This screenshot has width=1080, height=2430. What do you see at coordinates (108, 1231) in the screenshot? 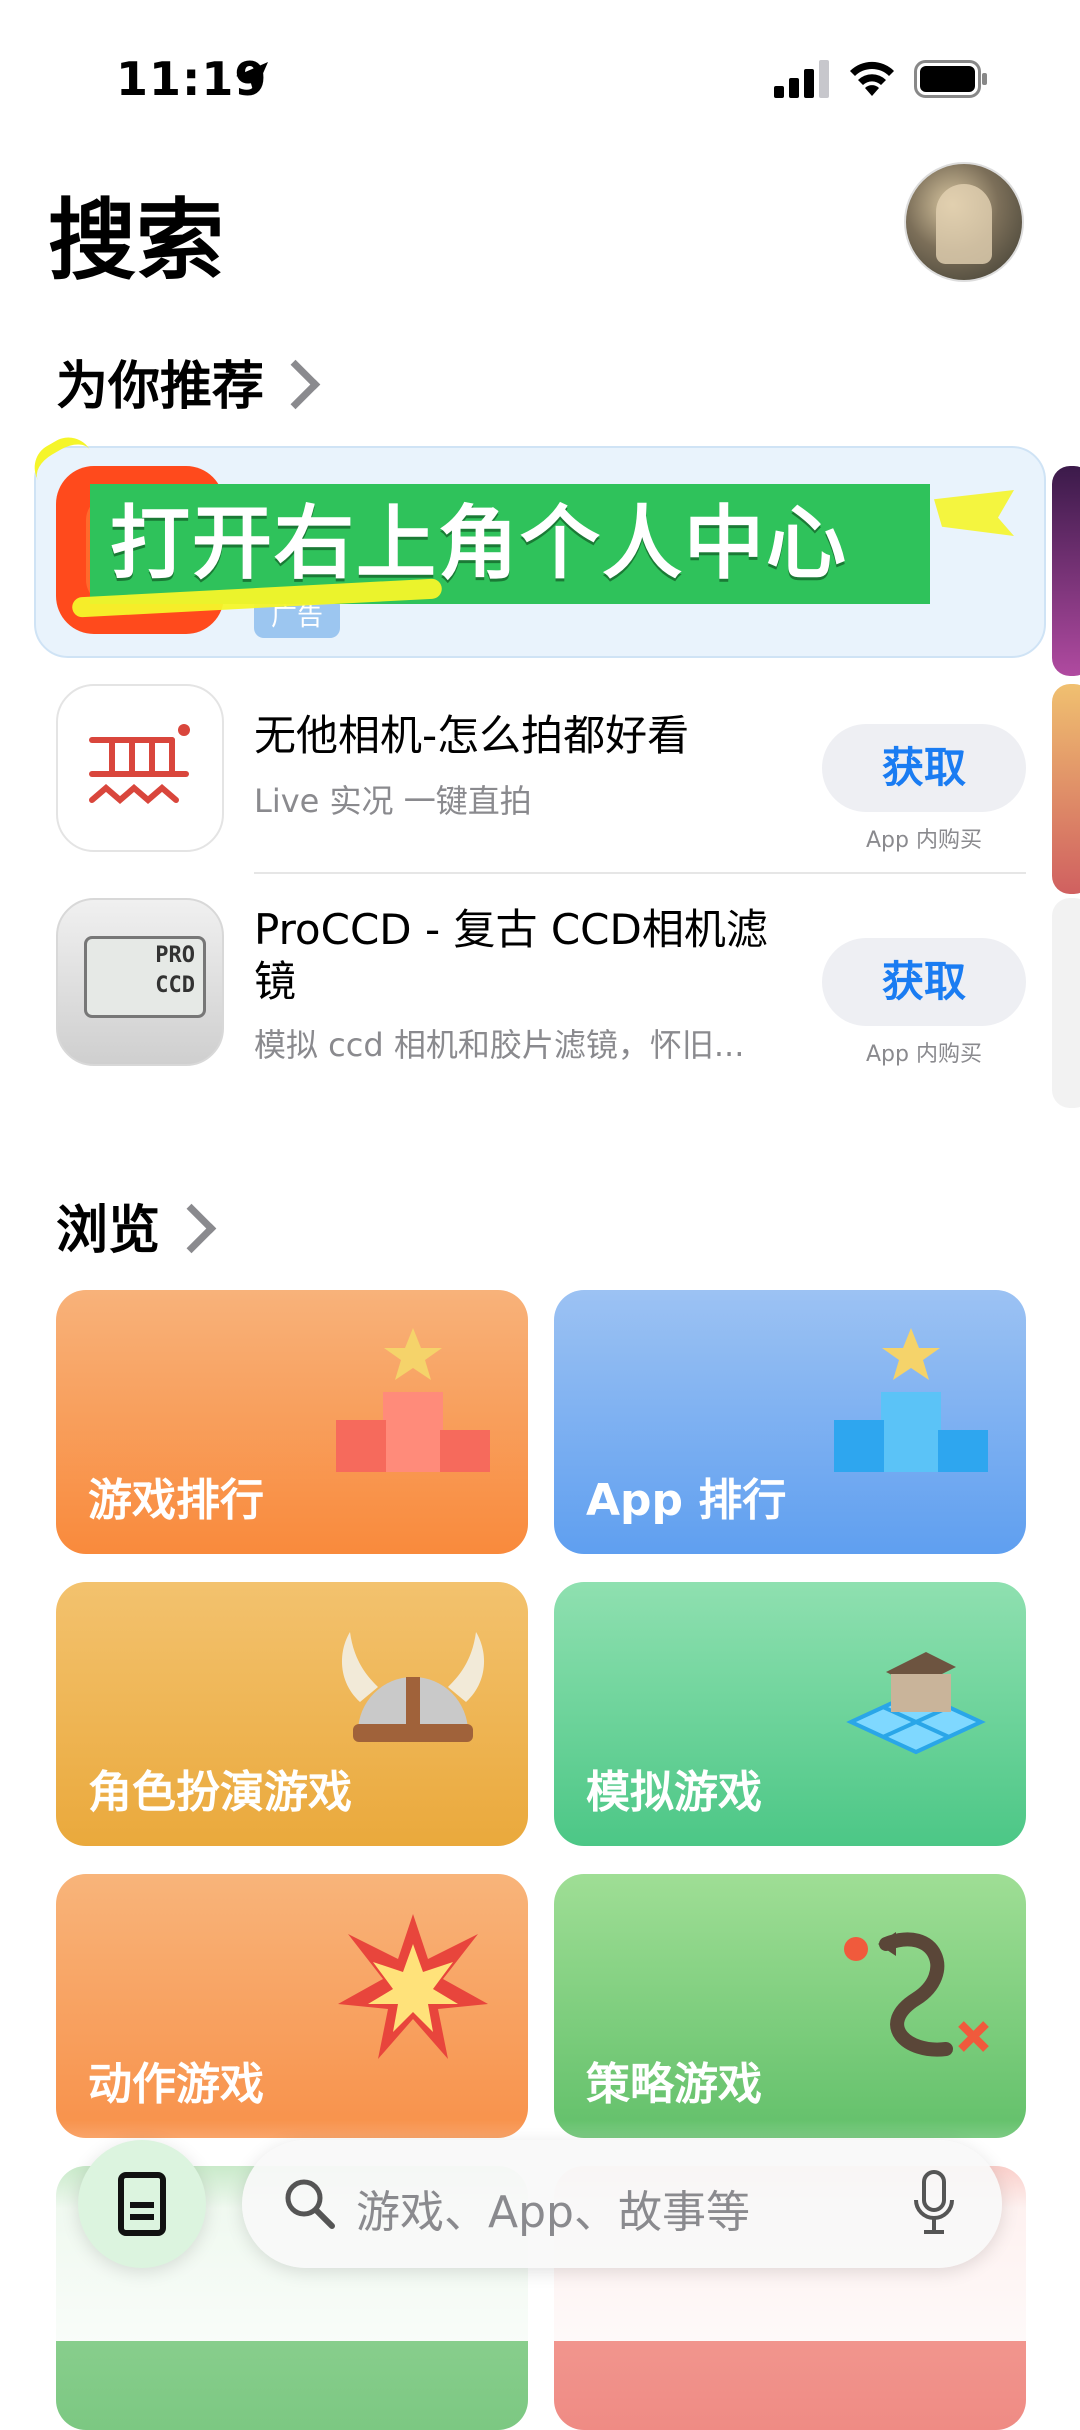
I see `browse-title: 浏览` at bounding box center [108, 1231].